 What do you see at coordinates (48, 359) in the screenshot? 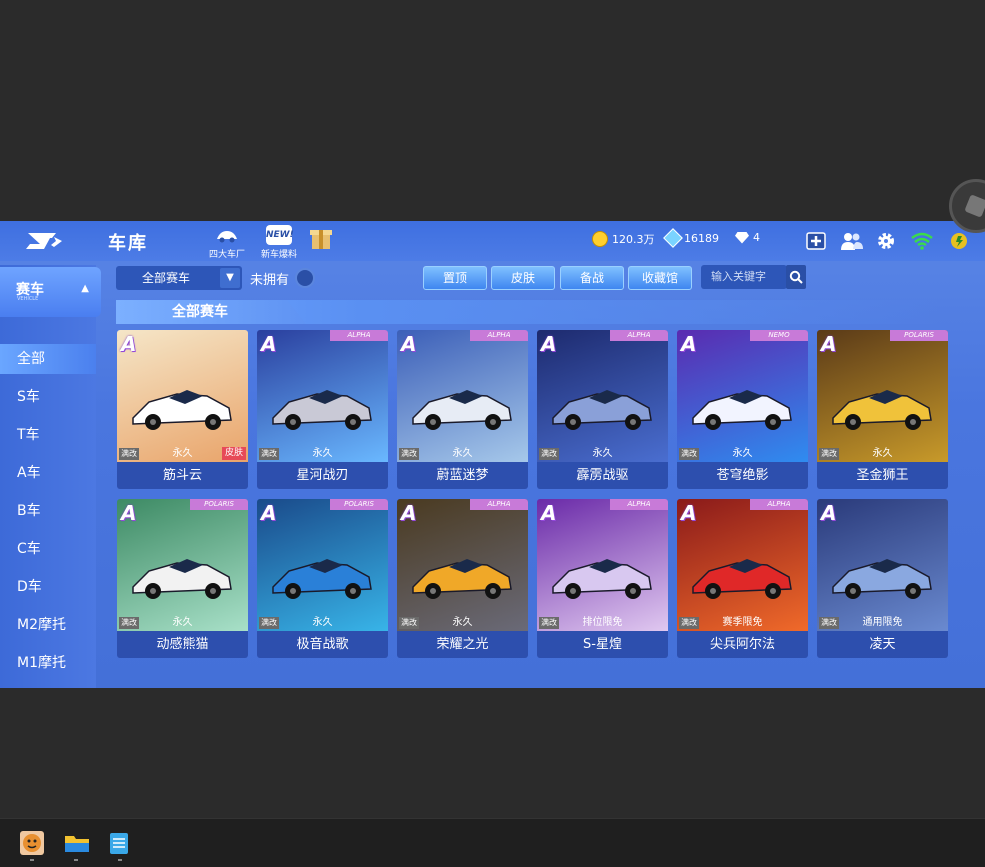
I see `sidebar-item-all: 全部` at bounding box center [48, 359].